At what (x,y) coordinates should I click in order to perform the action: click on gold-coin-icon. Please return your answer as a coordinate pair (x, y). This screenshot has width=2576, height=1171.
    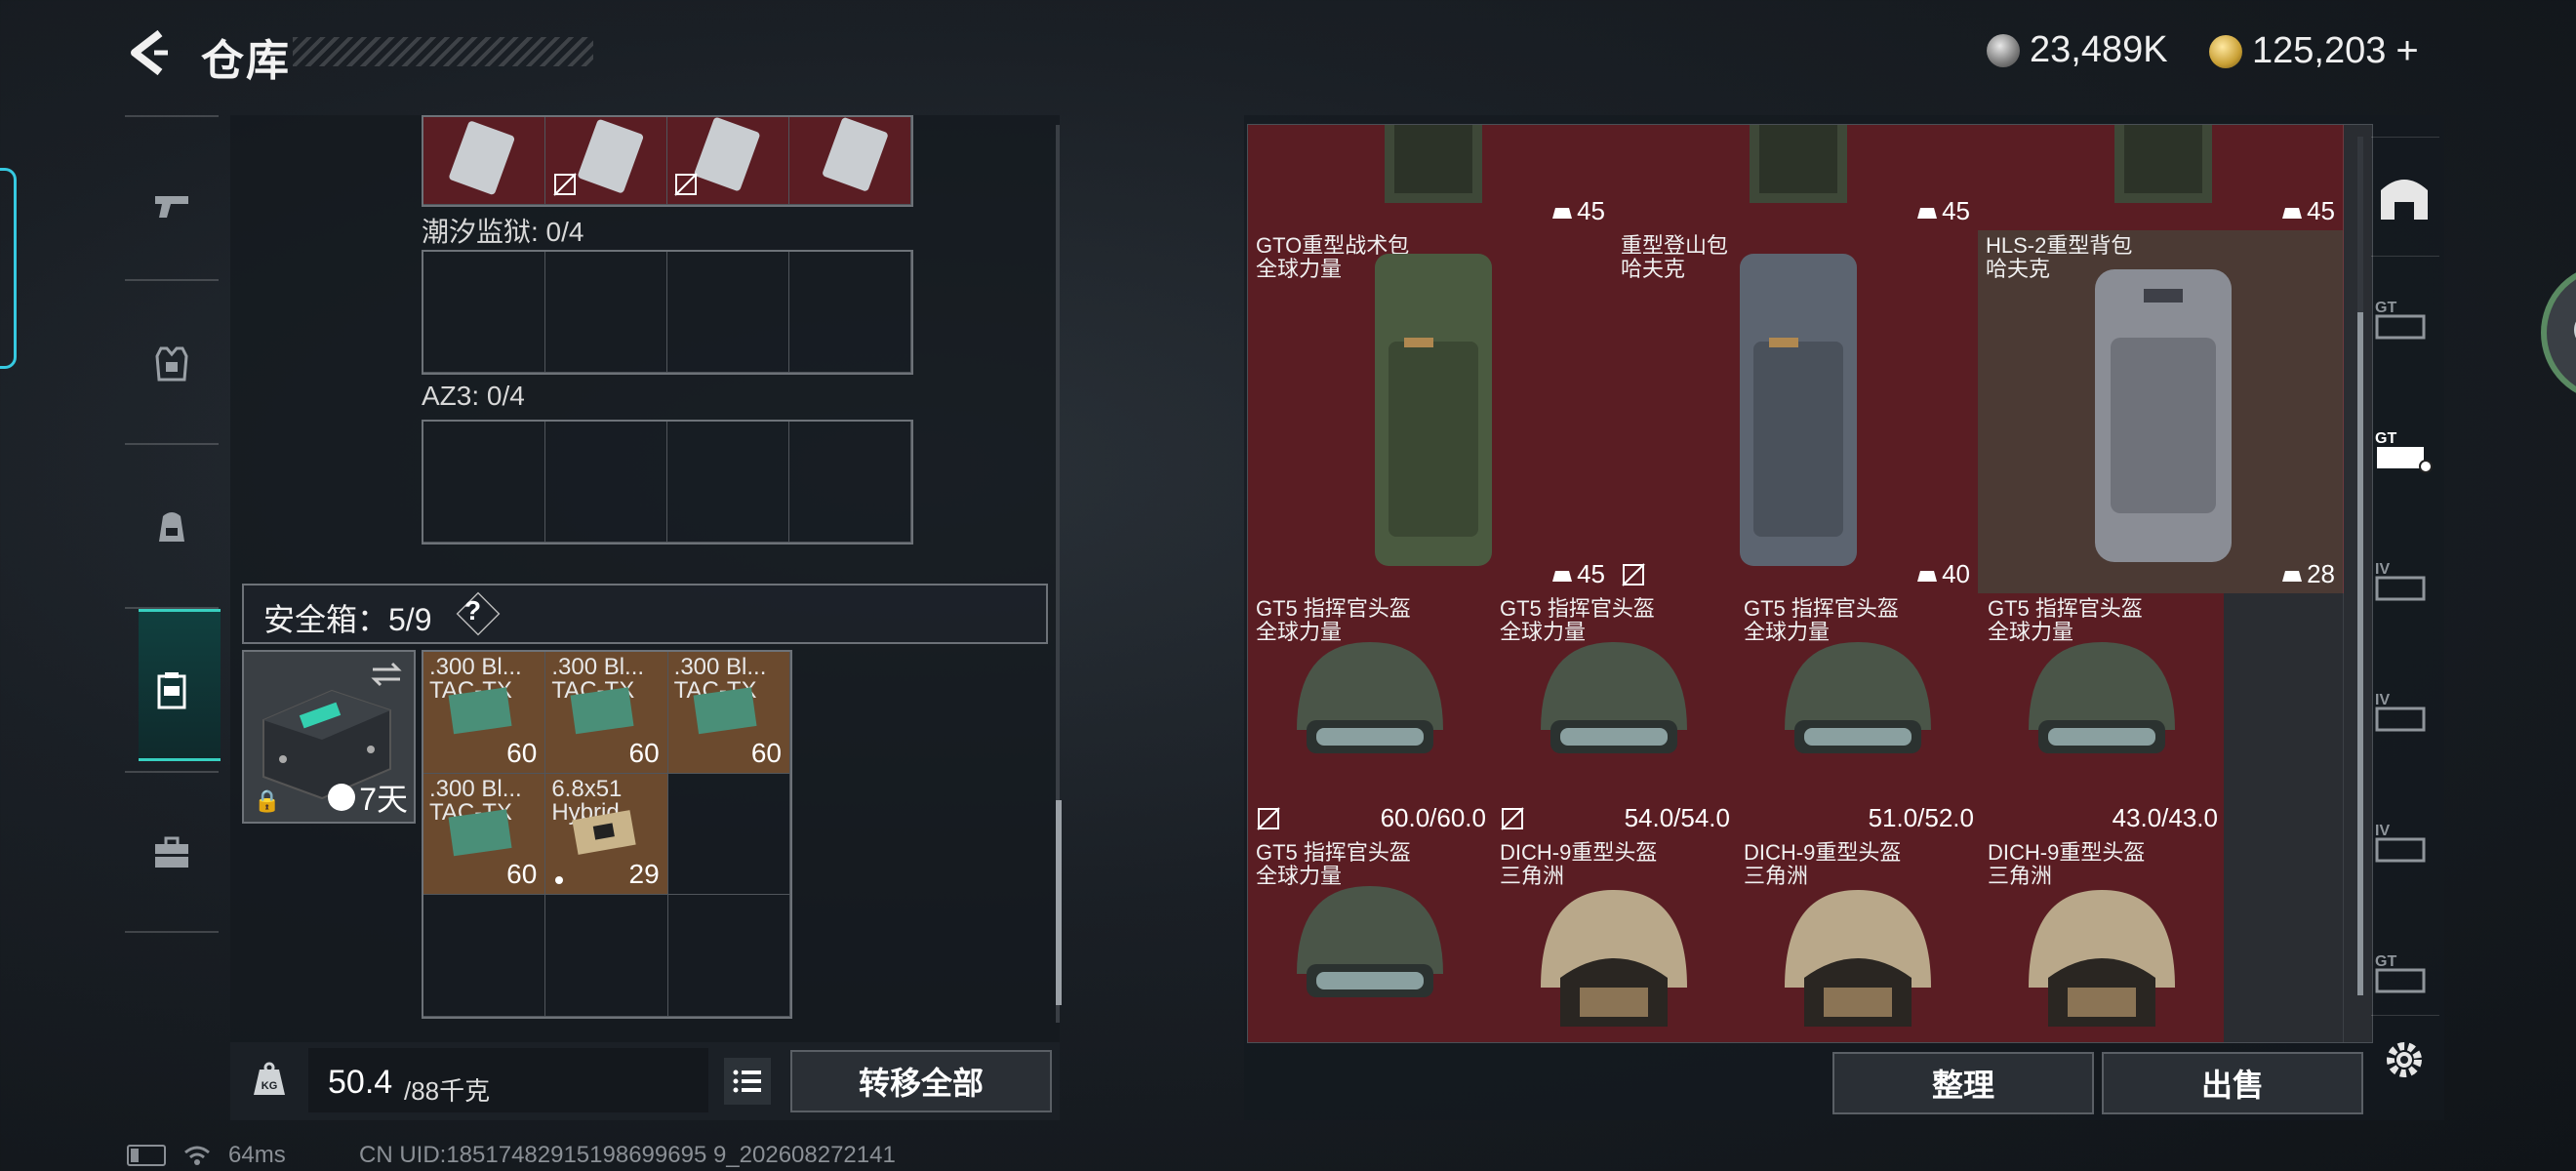
    Looking at the image, I should click on (2225, 51).